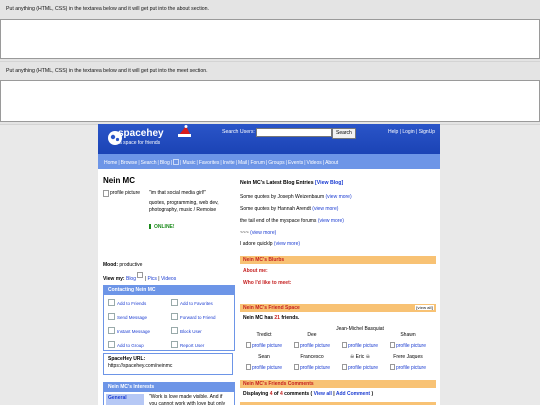 This screenshot has height=405, width=540. What do you see at coordinates (131, 279) in the screenshot?
I see `view-blog-link: Blog` at bounding box center [131, 279].